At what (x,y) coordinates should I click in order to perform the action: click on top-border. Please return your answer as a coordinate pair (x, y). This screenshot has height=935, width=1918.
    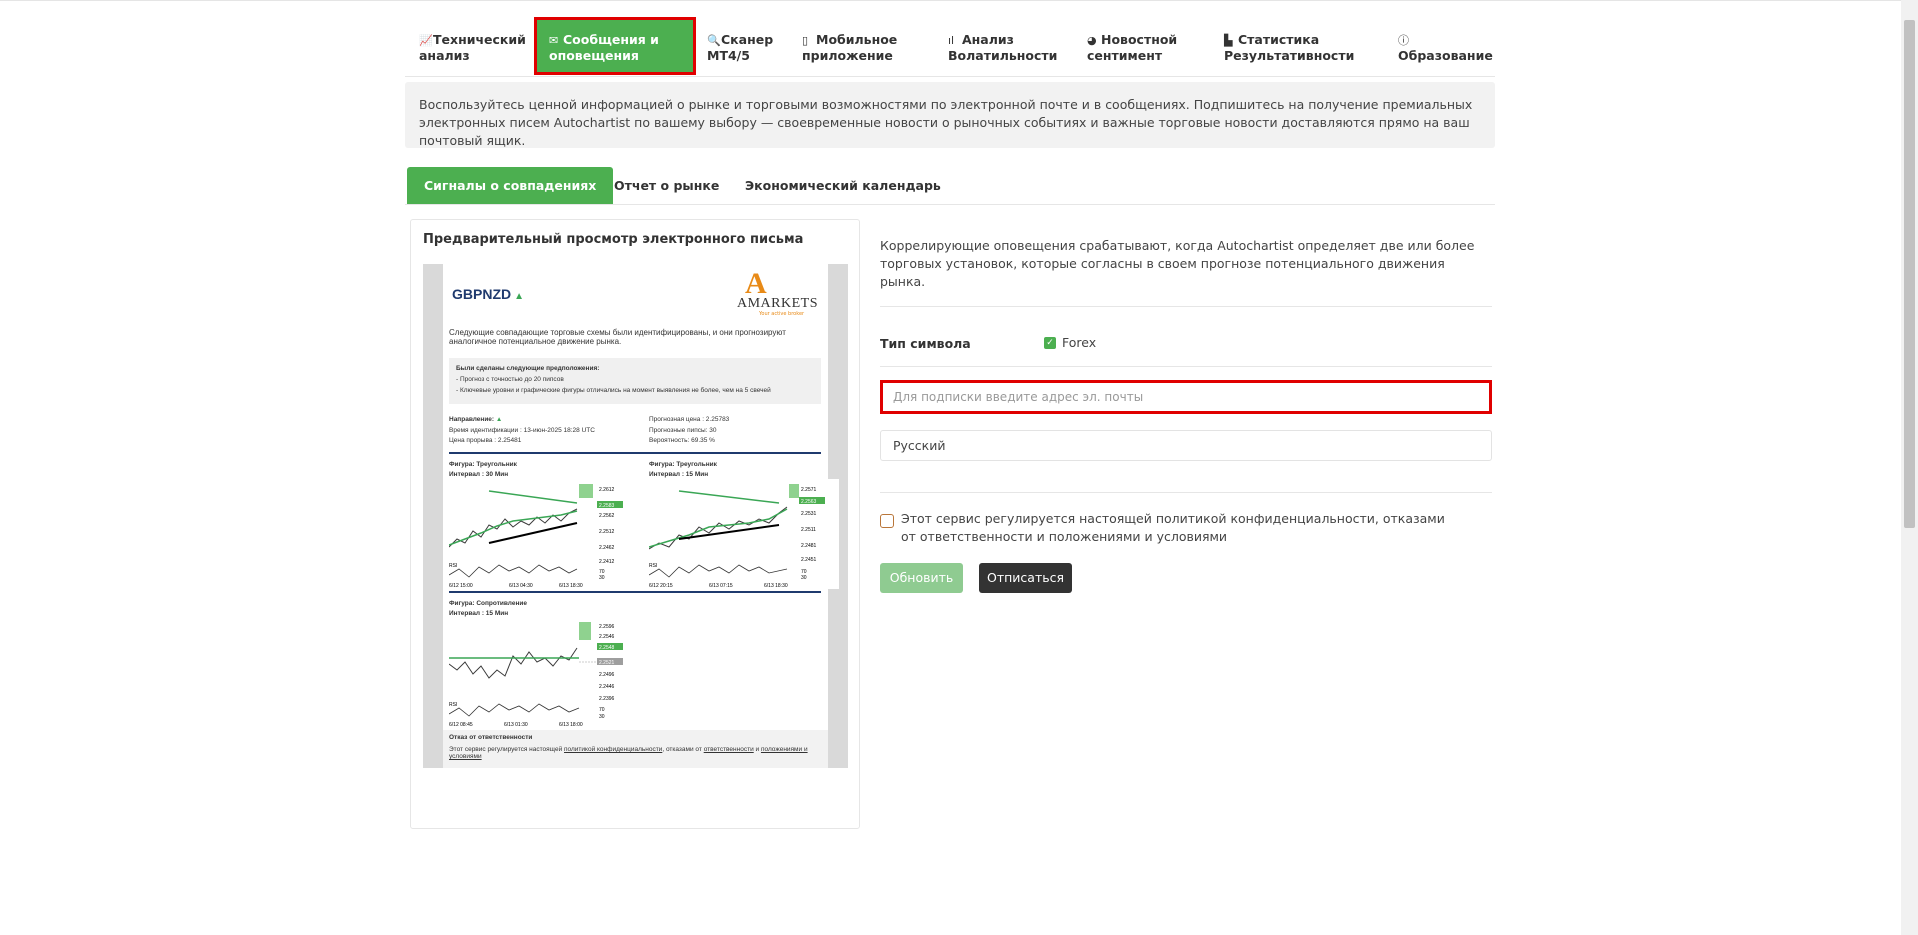
    Looking at the image, I should click on (959, 0).